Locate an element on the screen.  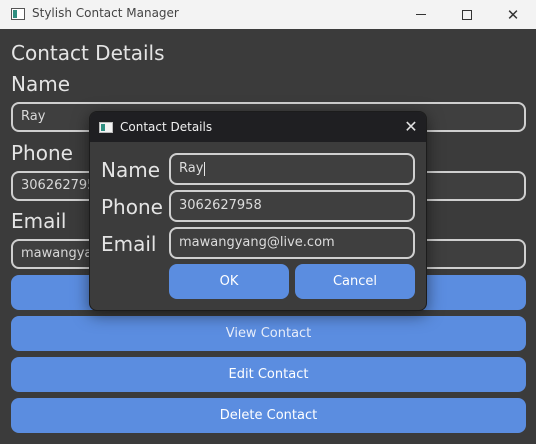
cancel-button: Cancel is located at coordinates (355, 281).